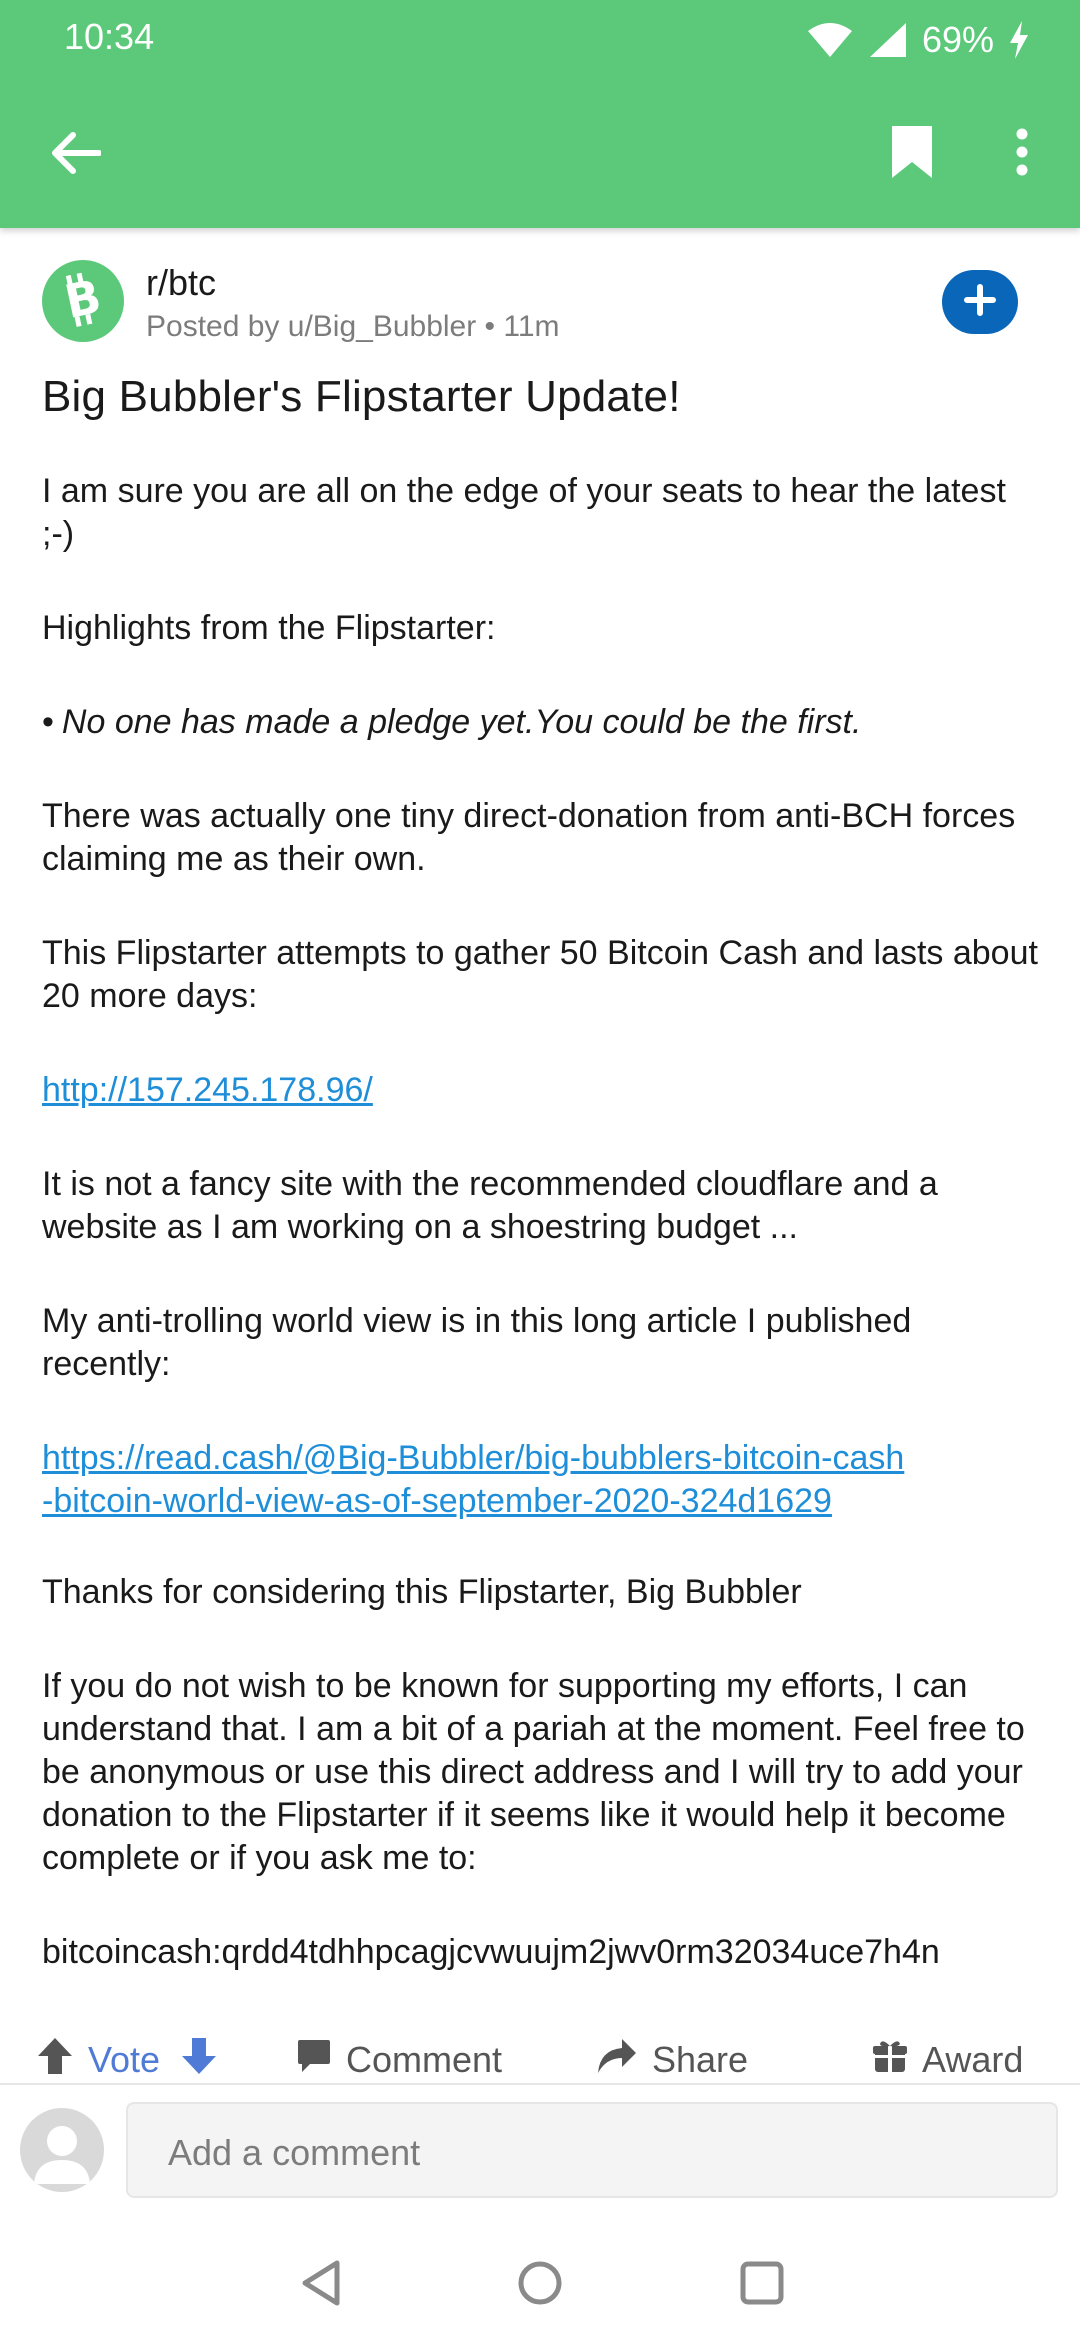 The height and width of the screenshot is (2340, 1080). Describe the element at coordinates (424, 2059) in the screenshot. I see `comment-label: Comment` at that location.